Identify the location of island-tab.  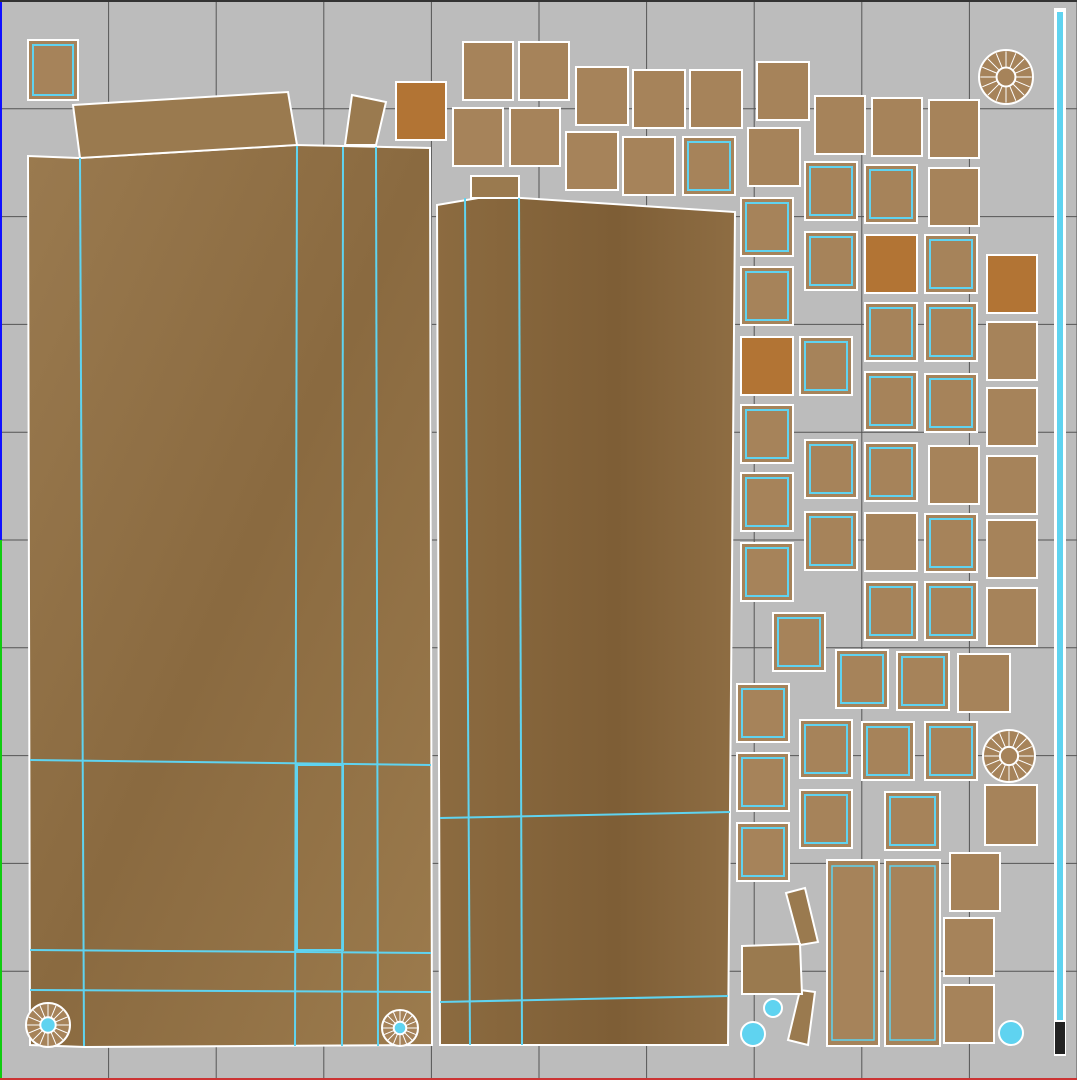
(495, 187).